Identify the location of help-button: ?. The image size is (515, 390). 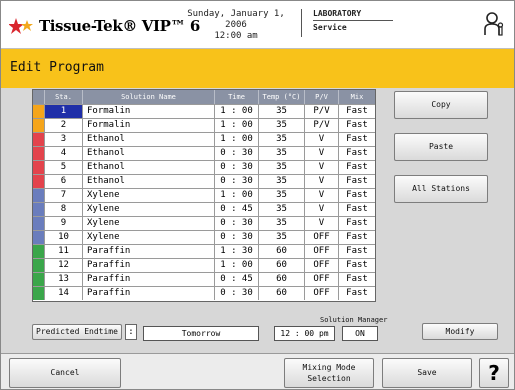
(494, 373).